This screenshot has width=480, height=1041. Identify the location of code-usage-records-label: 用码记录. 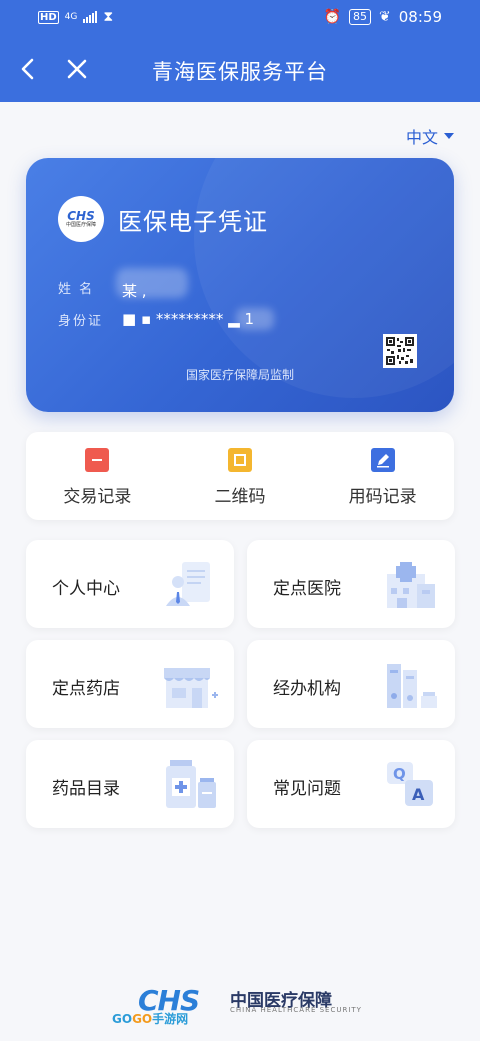
(382, 497).